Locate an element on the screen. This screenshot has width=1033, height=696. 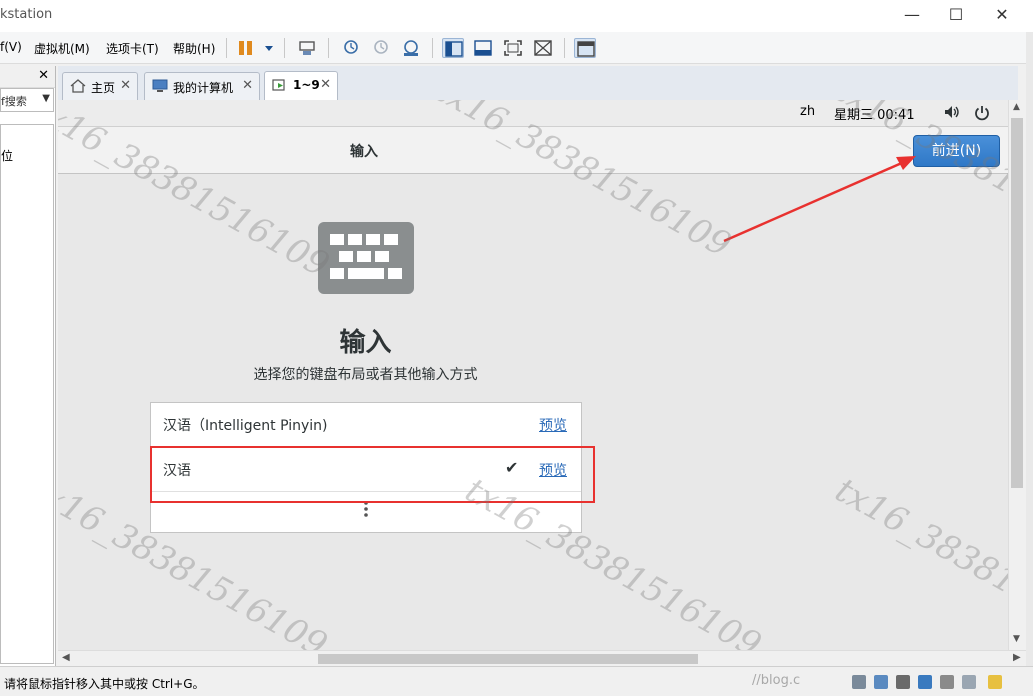
status-bar: 请将鼠标指针移入其中或按 Ctrl+G。 //blog.c is located at coordinates (516, 681).